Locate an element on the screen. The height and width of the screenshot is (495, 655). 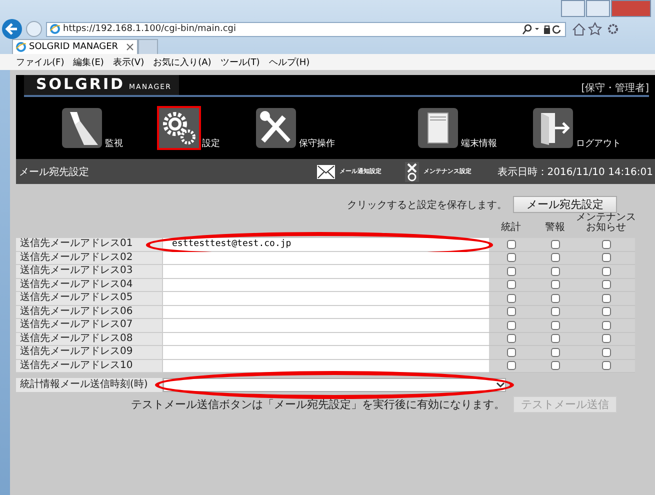
row-label: 送信先メールアドレス09 is located at coordinates (89, 353).